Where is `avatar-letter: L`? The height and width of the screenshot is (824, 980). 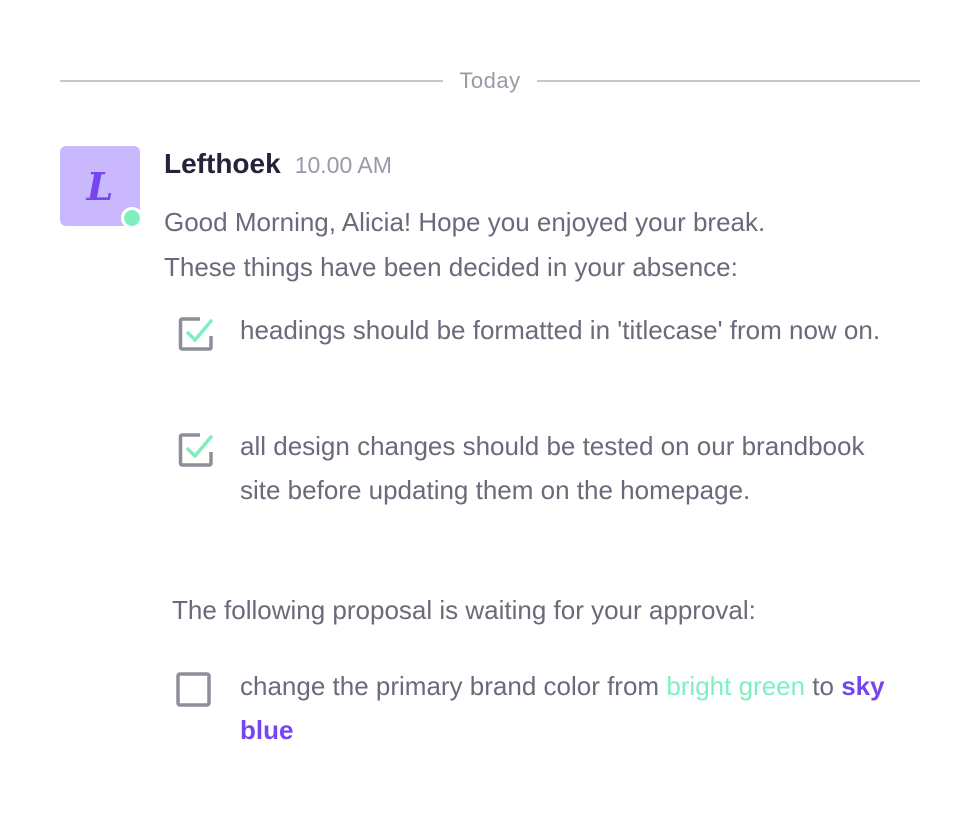
avatar-letter: L is located at coordinates (100, 186).